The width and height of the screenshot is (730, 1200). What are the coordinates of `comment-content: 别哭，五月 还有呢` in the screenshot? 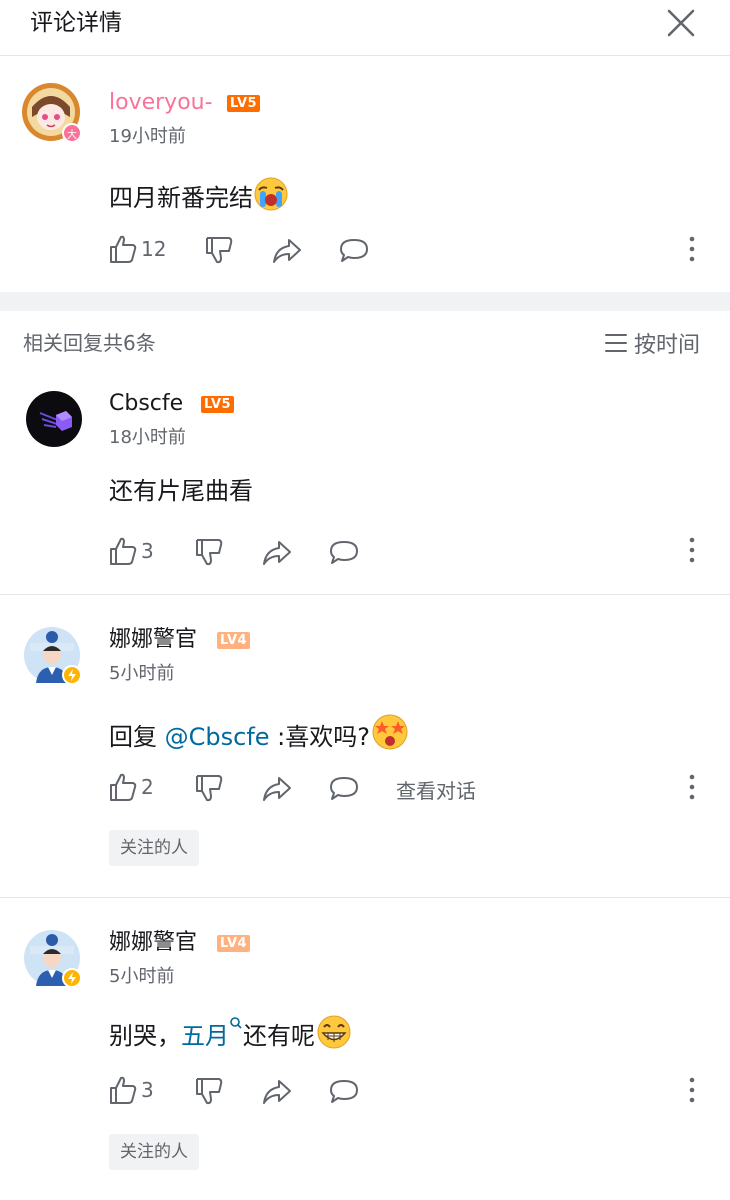 It's located at (231, 1036).